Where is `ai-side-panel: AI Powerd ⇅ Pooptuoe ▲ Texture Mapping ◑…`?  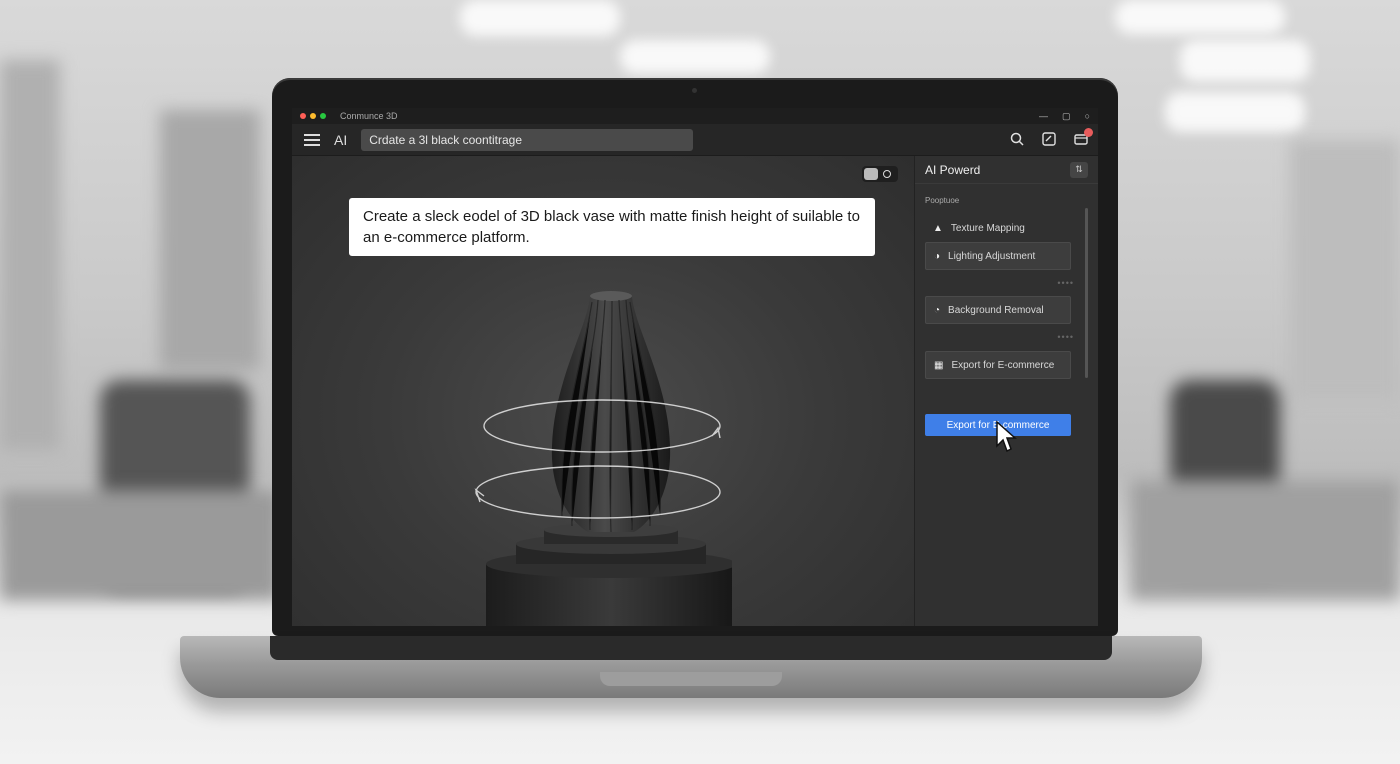 ai-side-panel: AI Powerd ⇅ Pooptuoe ▲ Texture Mapping ◑… is located at coordinates (1006, 391).